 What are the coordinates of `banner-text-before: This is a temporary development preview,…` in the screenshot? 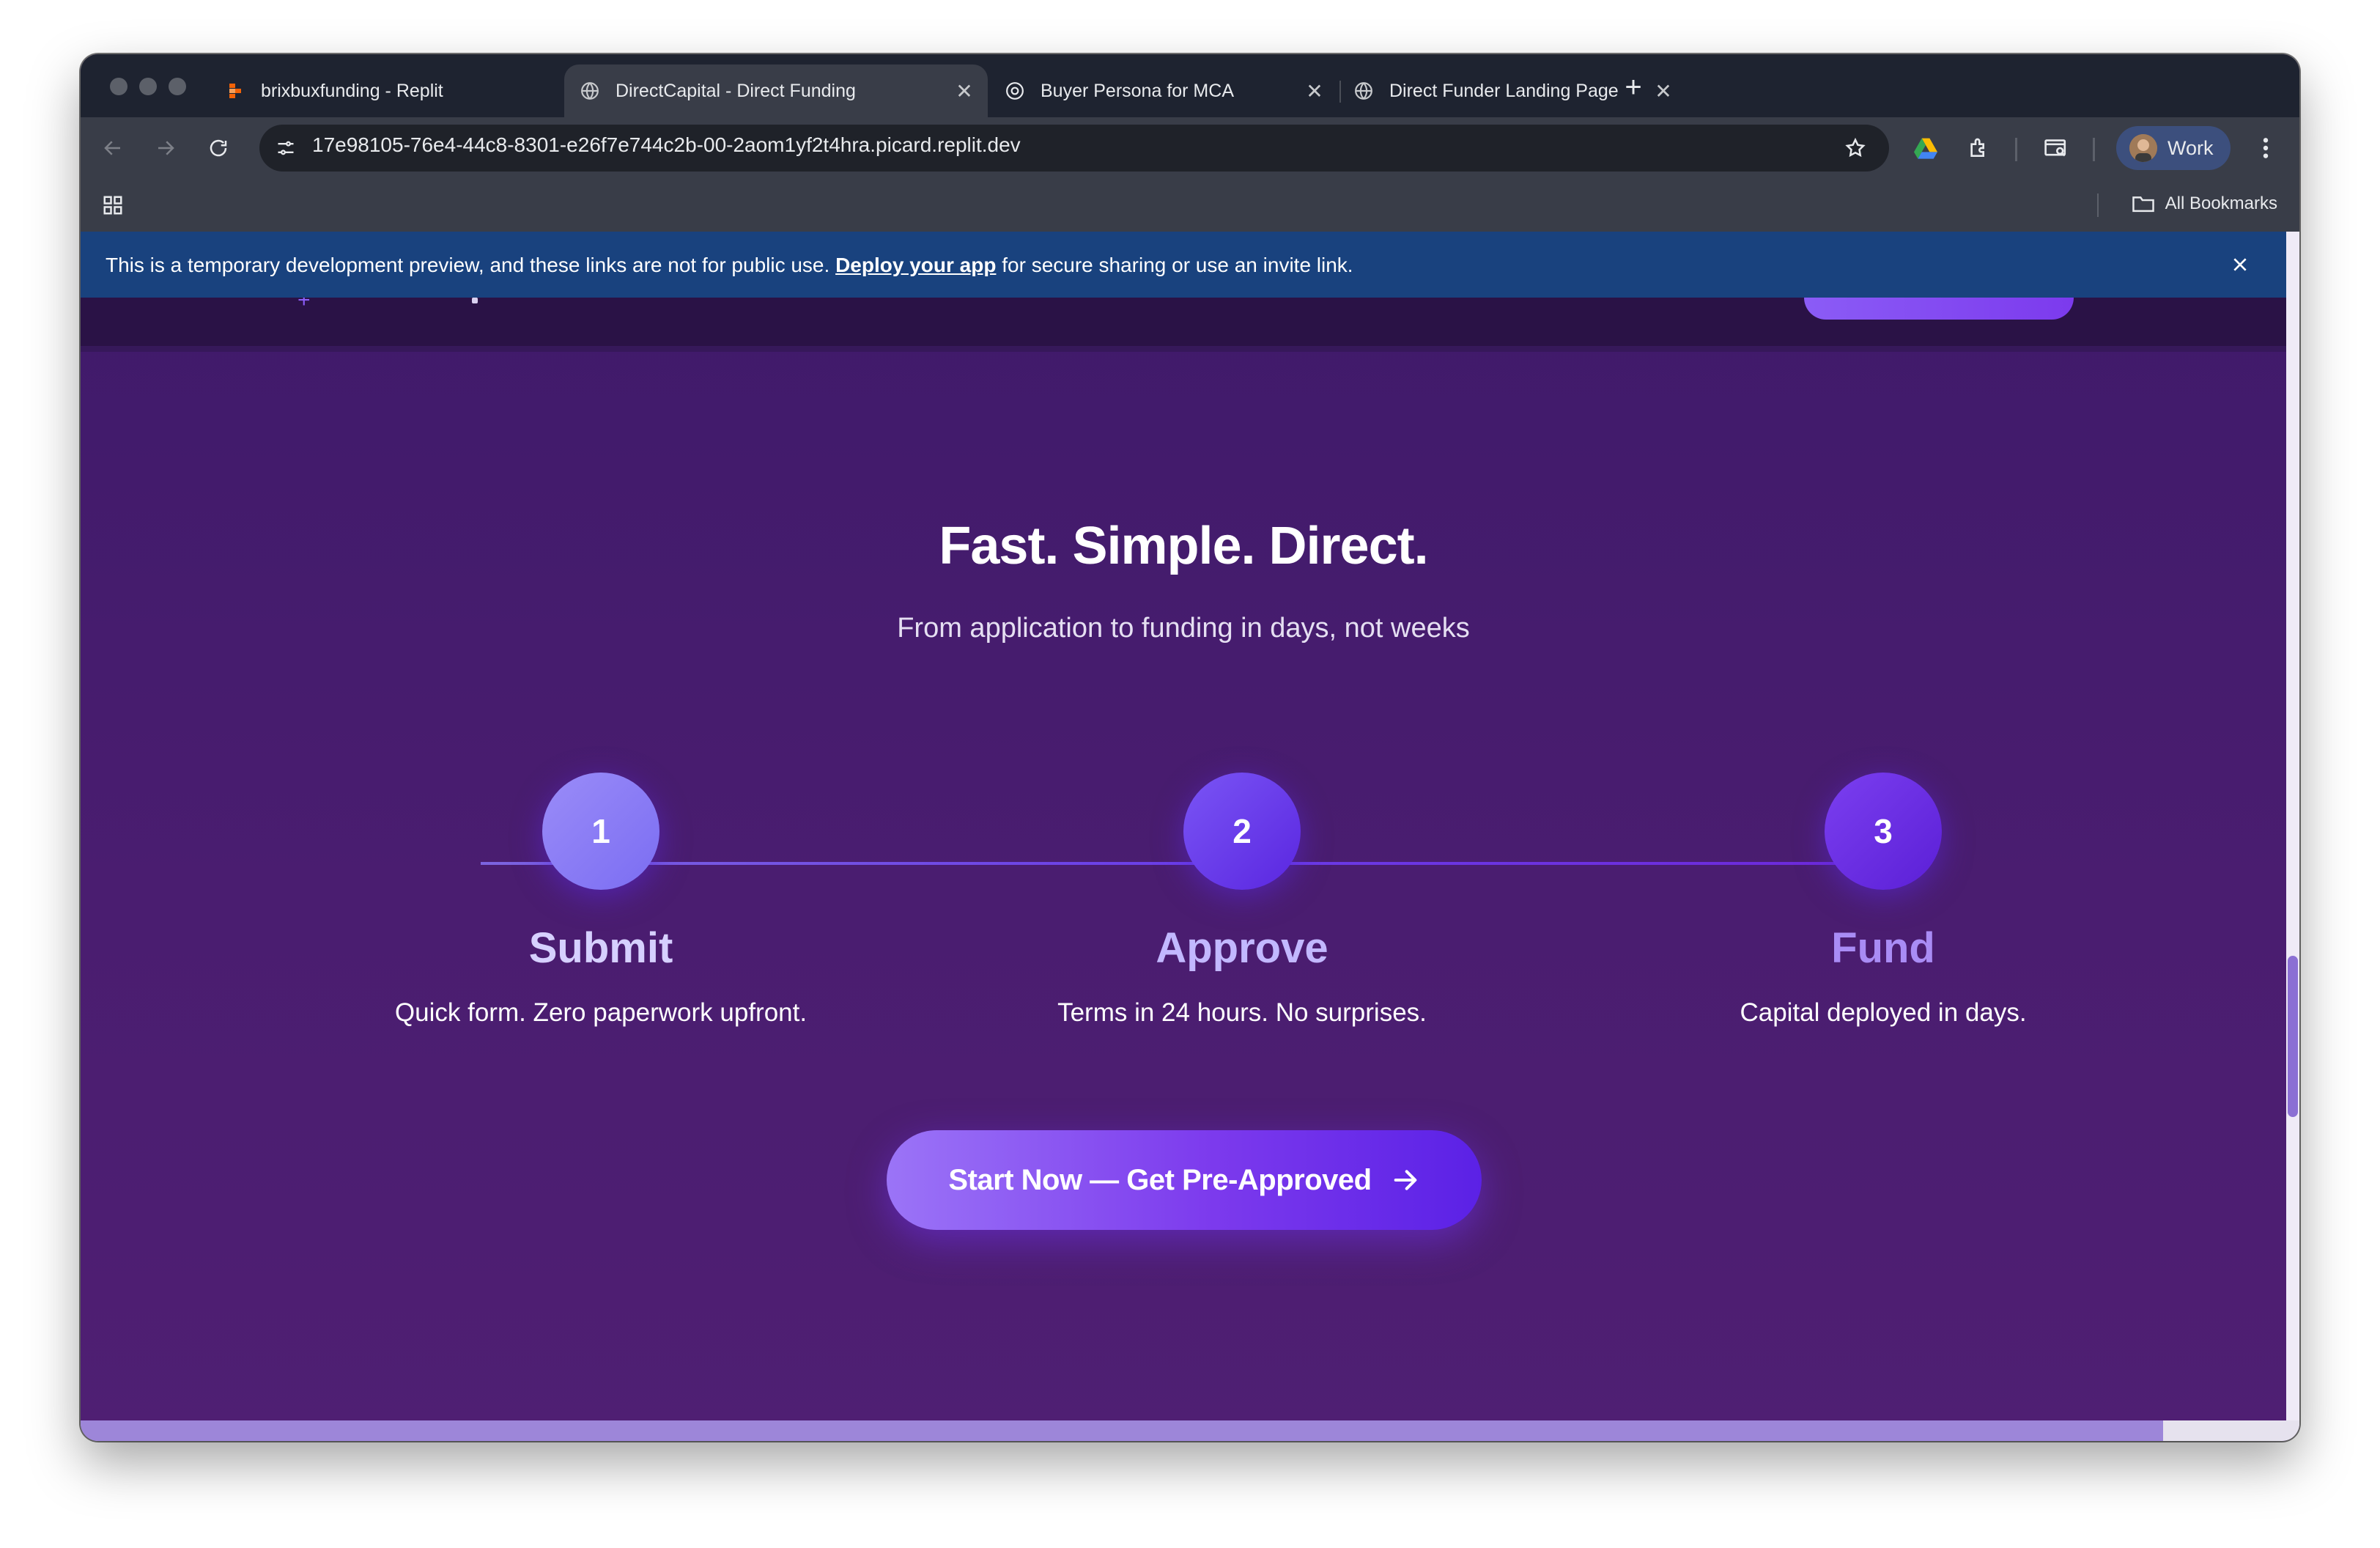 It's located at (471, 265).